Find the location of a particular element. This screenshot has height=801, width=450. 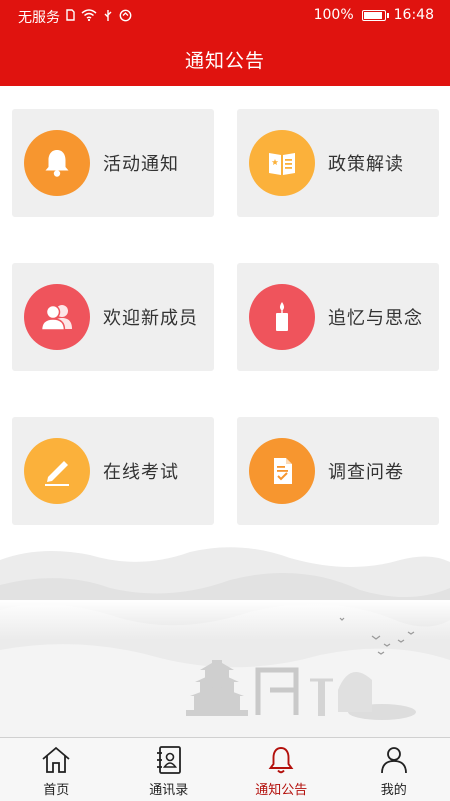

menu-item-policy: 政策解读 is located at coordinates (338, 163).